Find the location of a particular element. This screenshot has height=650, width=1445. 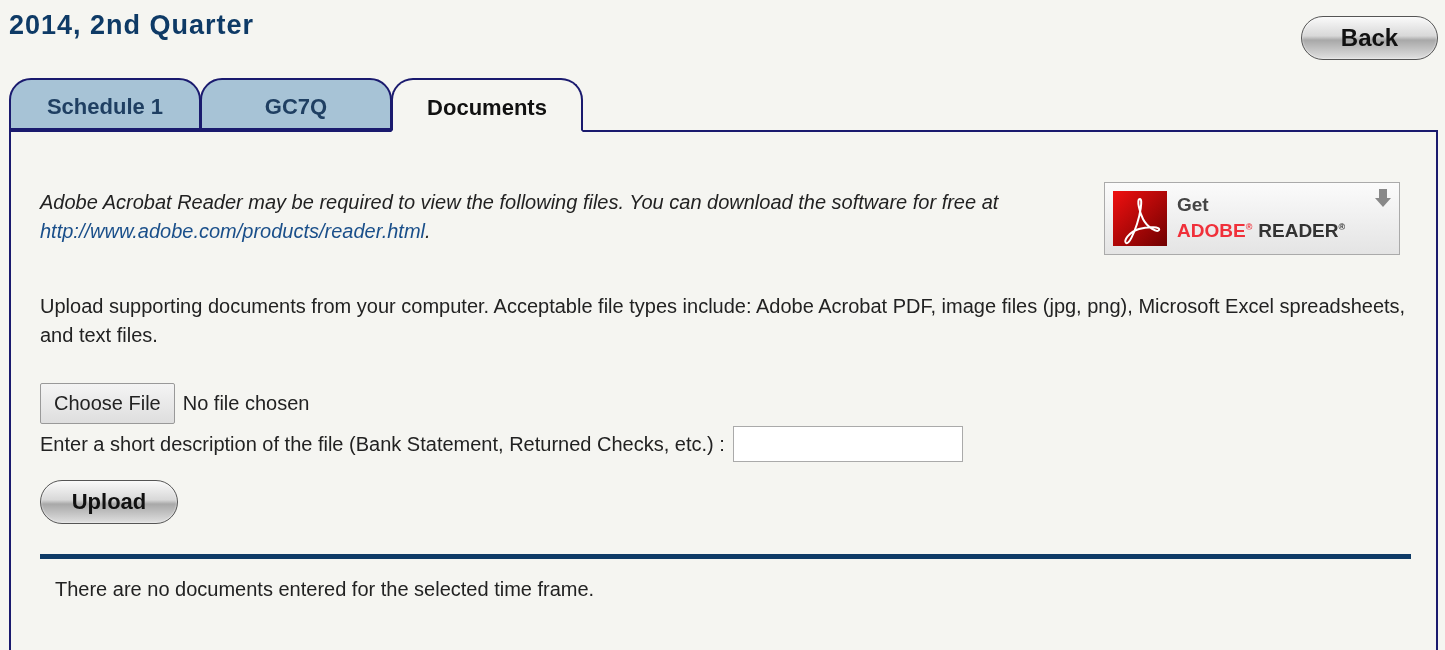

get-reader-badge: Get ADOBE$^{®}$ READER$^{®}$ is located at coordinates (1252, 218).